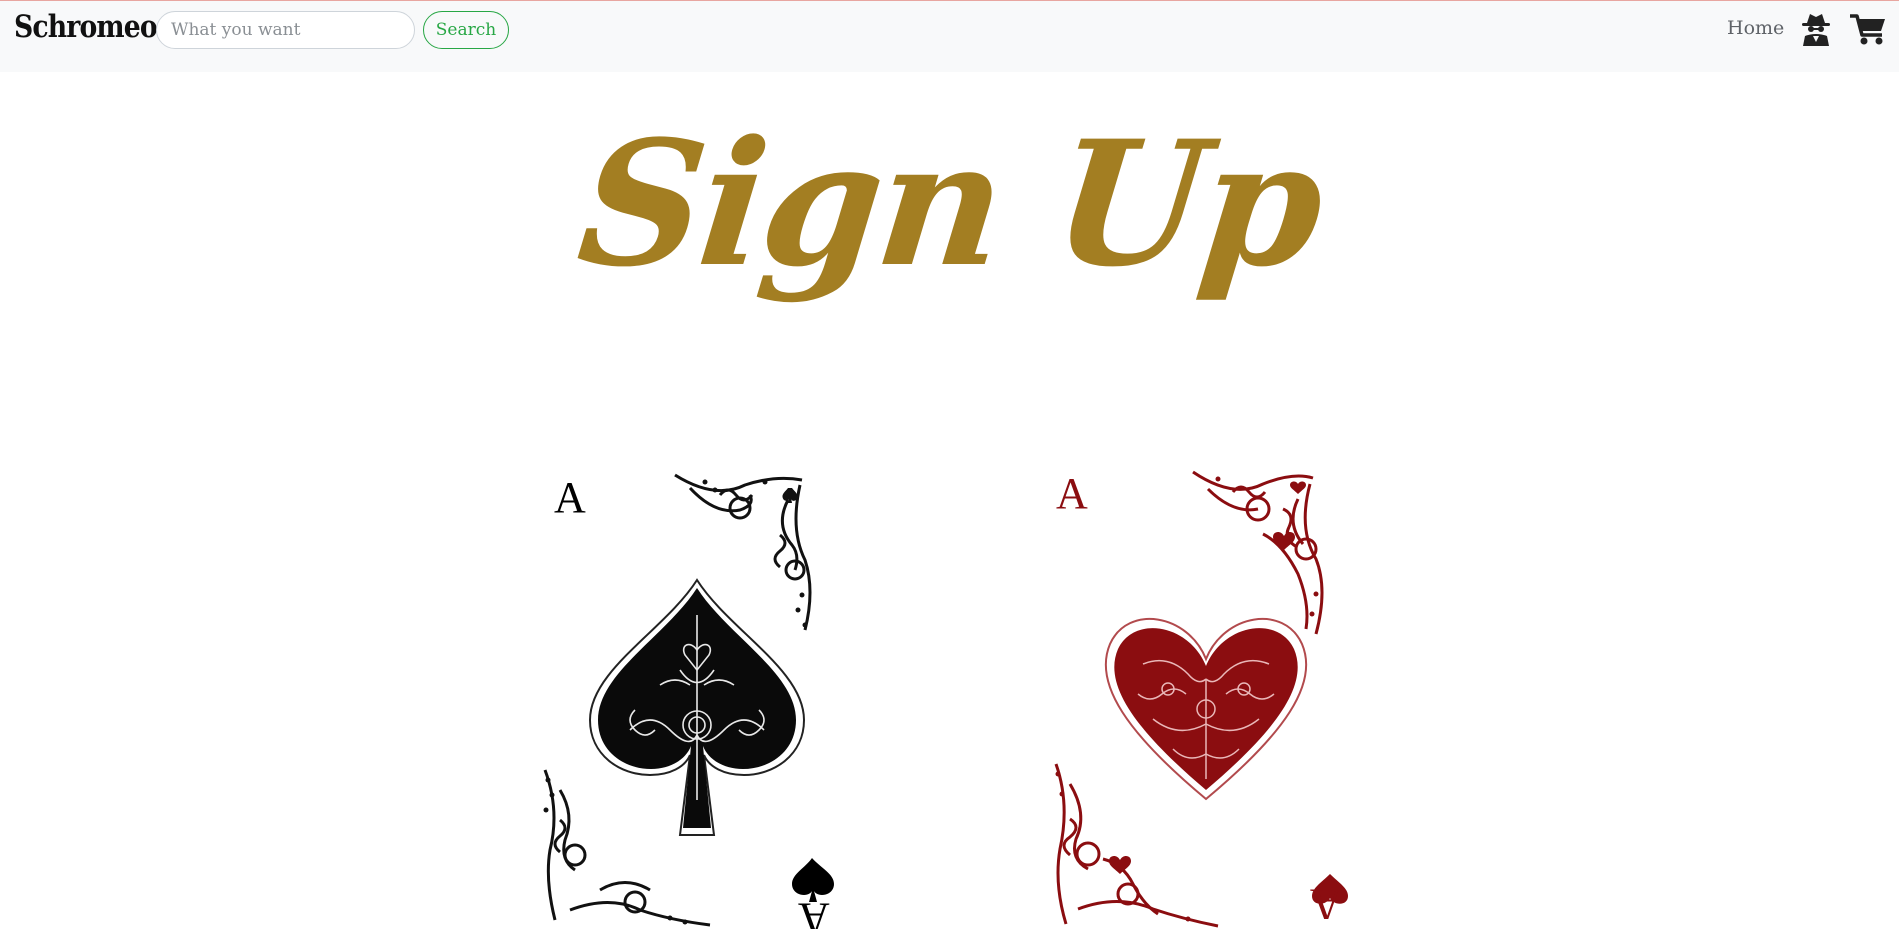 The width and height of the screenshot is (1899, 929). I want to click on shopping-cart-icon, so click(1868, 30).